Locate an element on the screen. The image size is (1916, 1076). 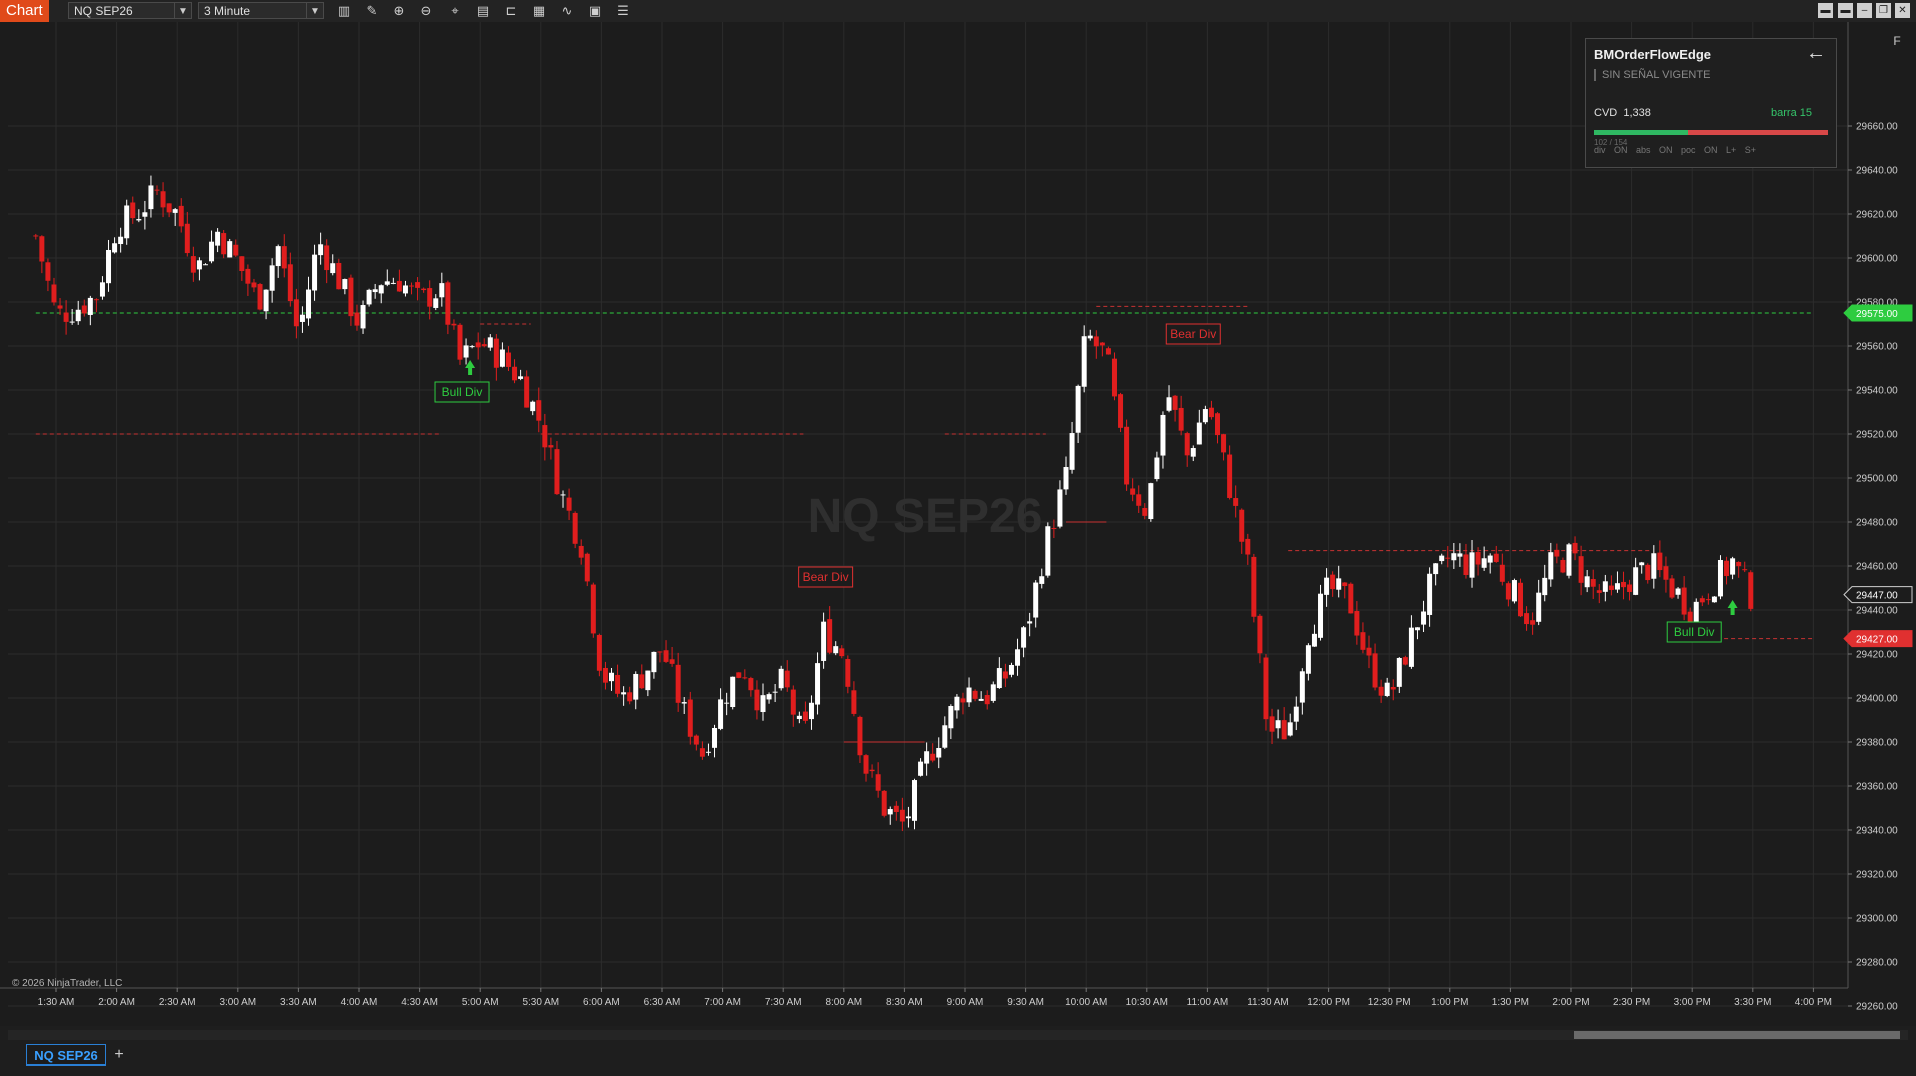
price-tick-label: 29420.00 is located at coordinates (1877, 655).